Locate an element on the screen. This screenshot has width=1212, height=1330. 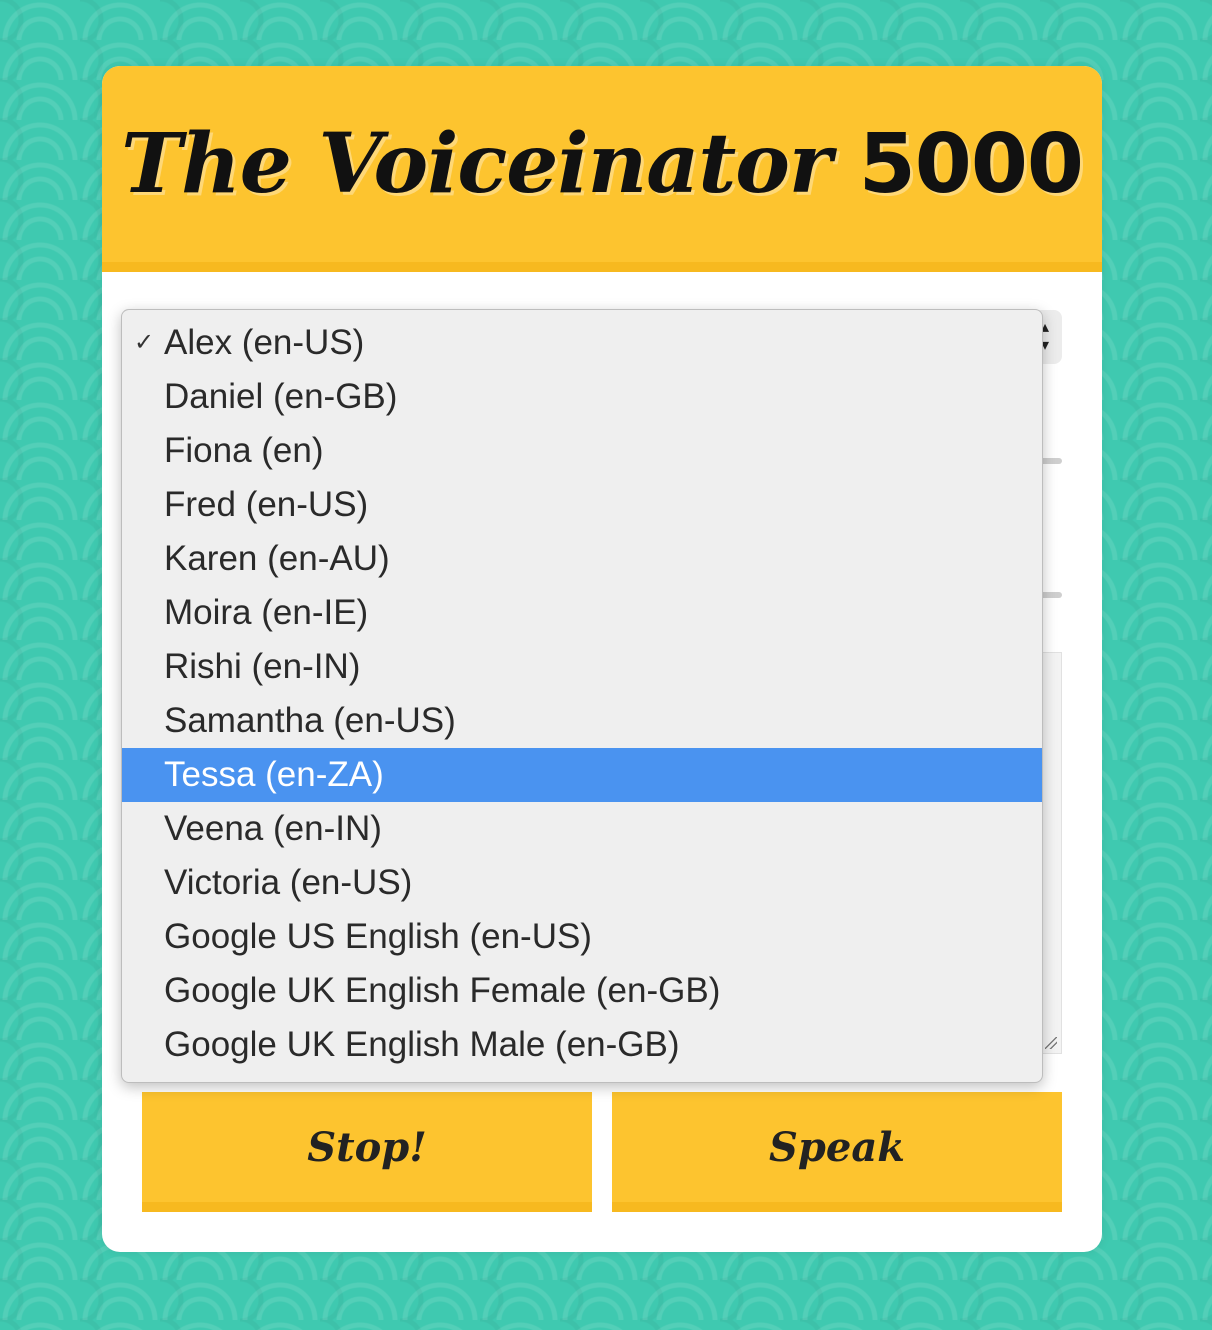
page-title: The Voiceinator 5000 is located at coordinates (602, 164).